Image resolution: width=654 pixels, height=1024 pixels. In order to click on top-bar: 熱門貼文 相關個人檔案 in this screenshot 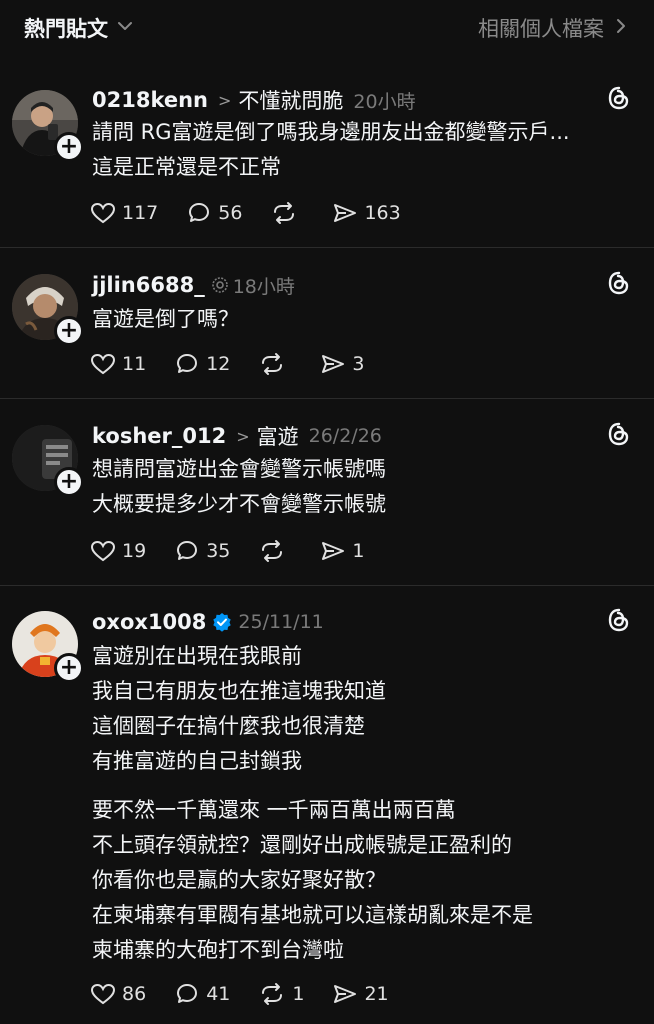, I will do `click(327, 30)`.